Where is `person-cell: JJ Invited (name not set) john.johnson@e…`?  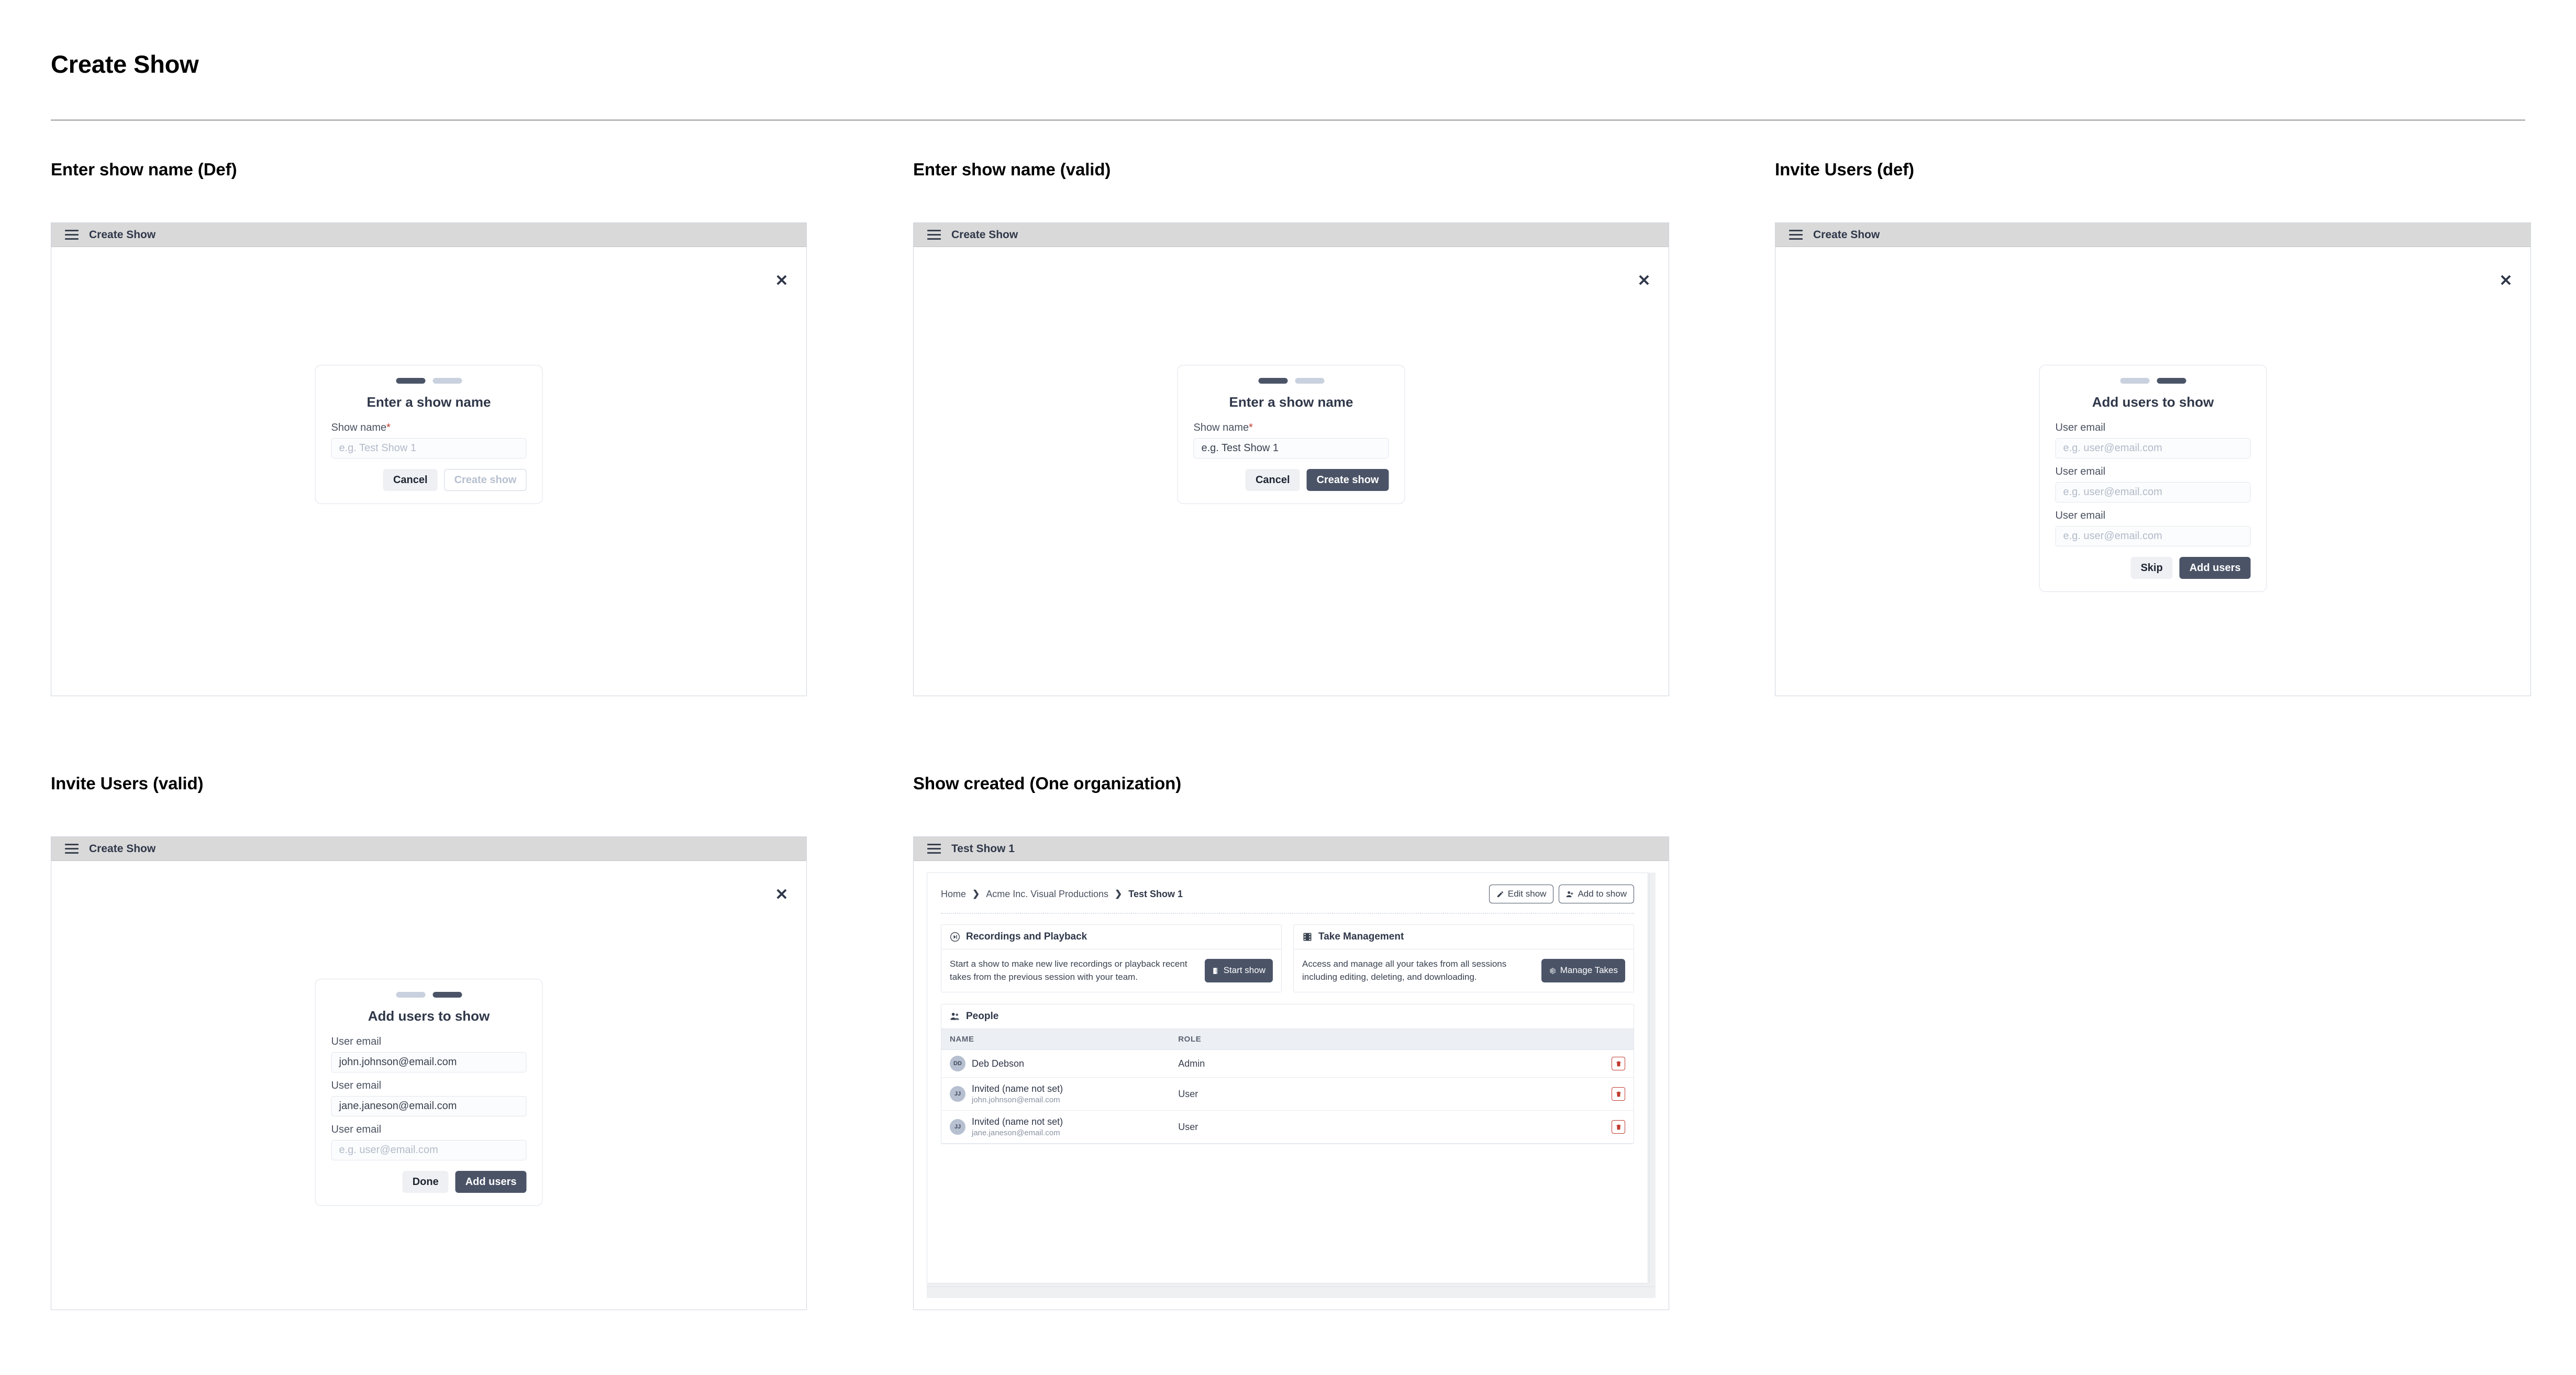 person-cell: JJ Invited (name not set) john.johnson@e… is located at coordinates (1055, 1094).